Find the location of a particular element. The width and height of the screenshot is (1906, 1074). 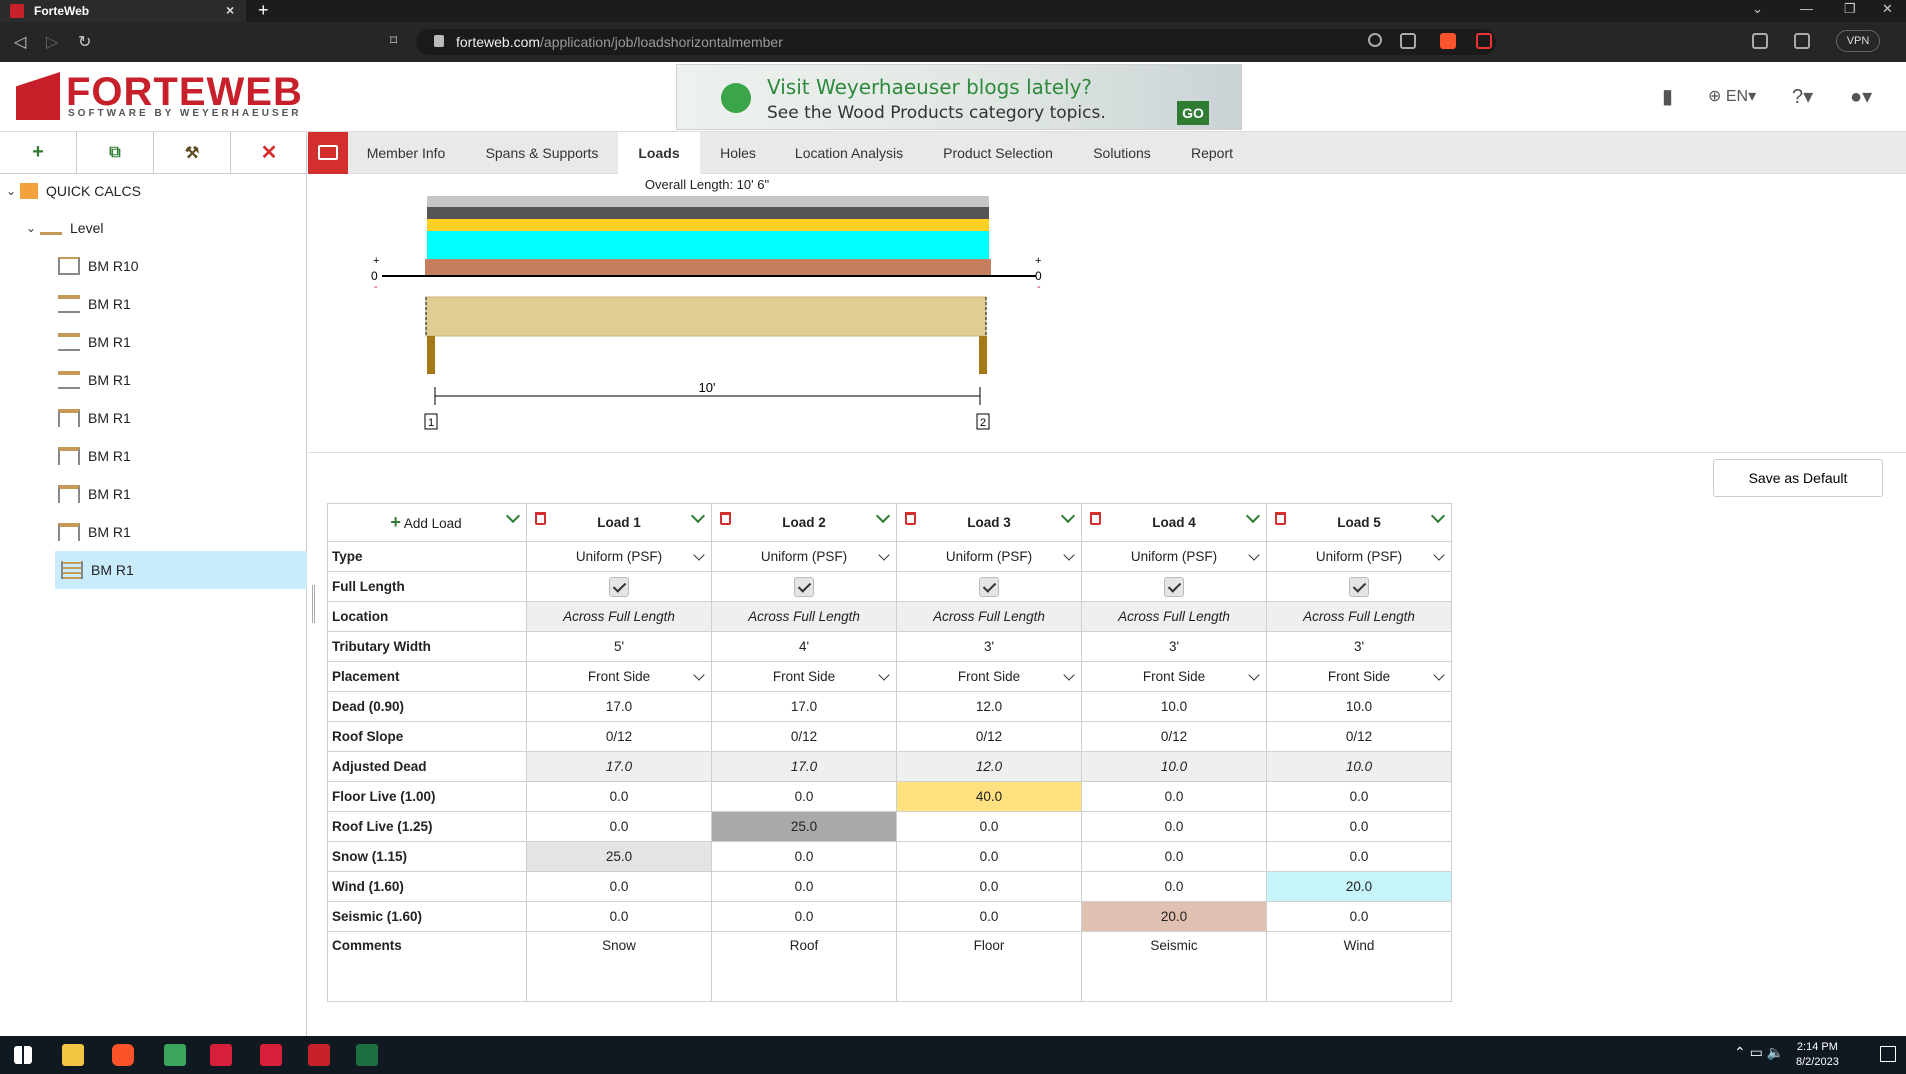

browser-tab: ForteWeb × is located at coordinates (123, 11).